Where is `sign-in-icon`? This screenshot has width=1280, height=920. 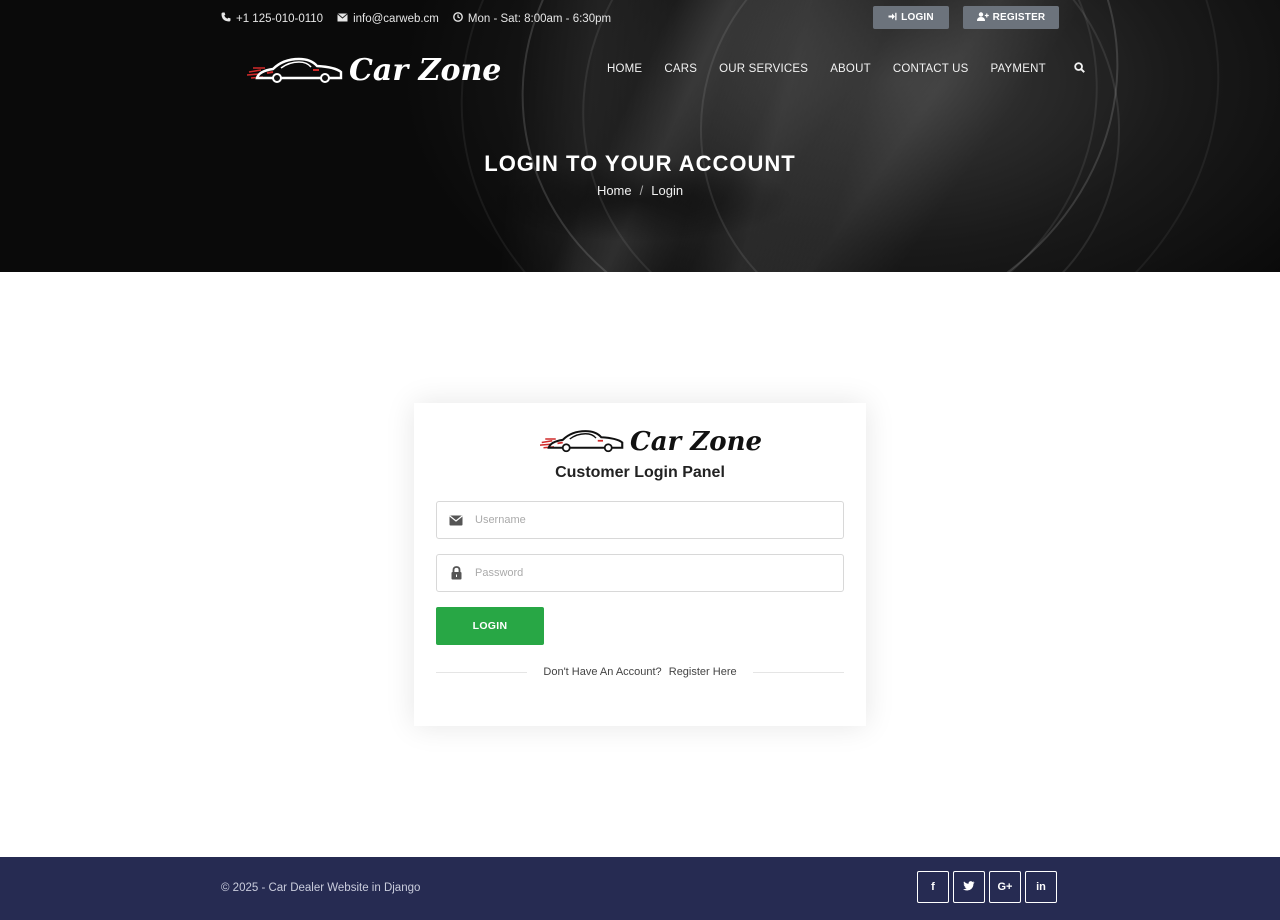
sign-in-icon is located at coordinates (892, 18).